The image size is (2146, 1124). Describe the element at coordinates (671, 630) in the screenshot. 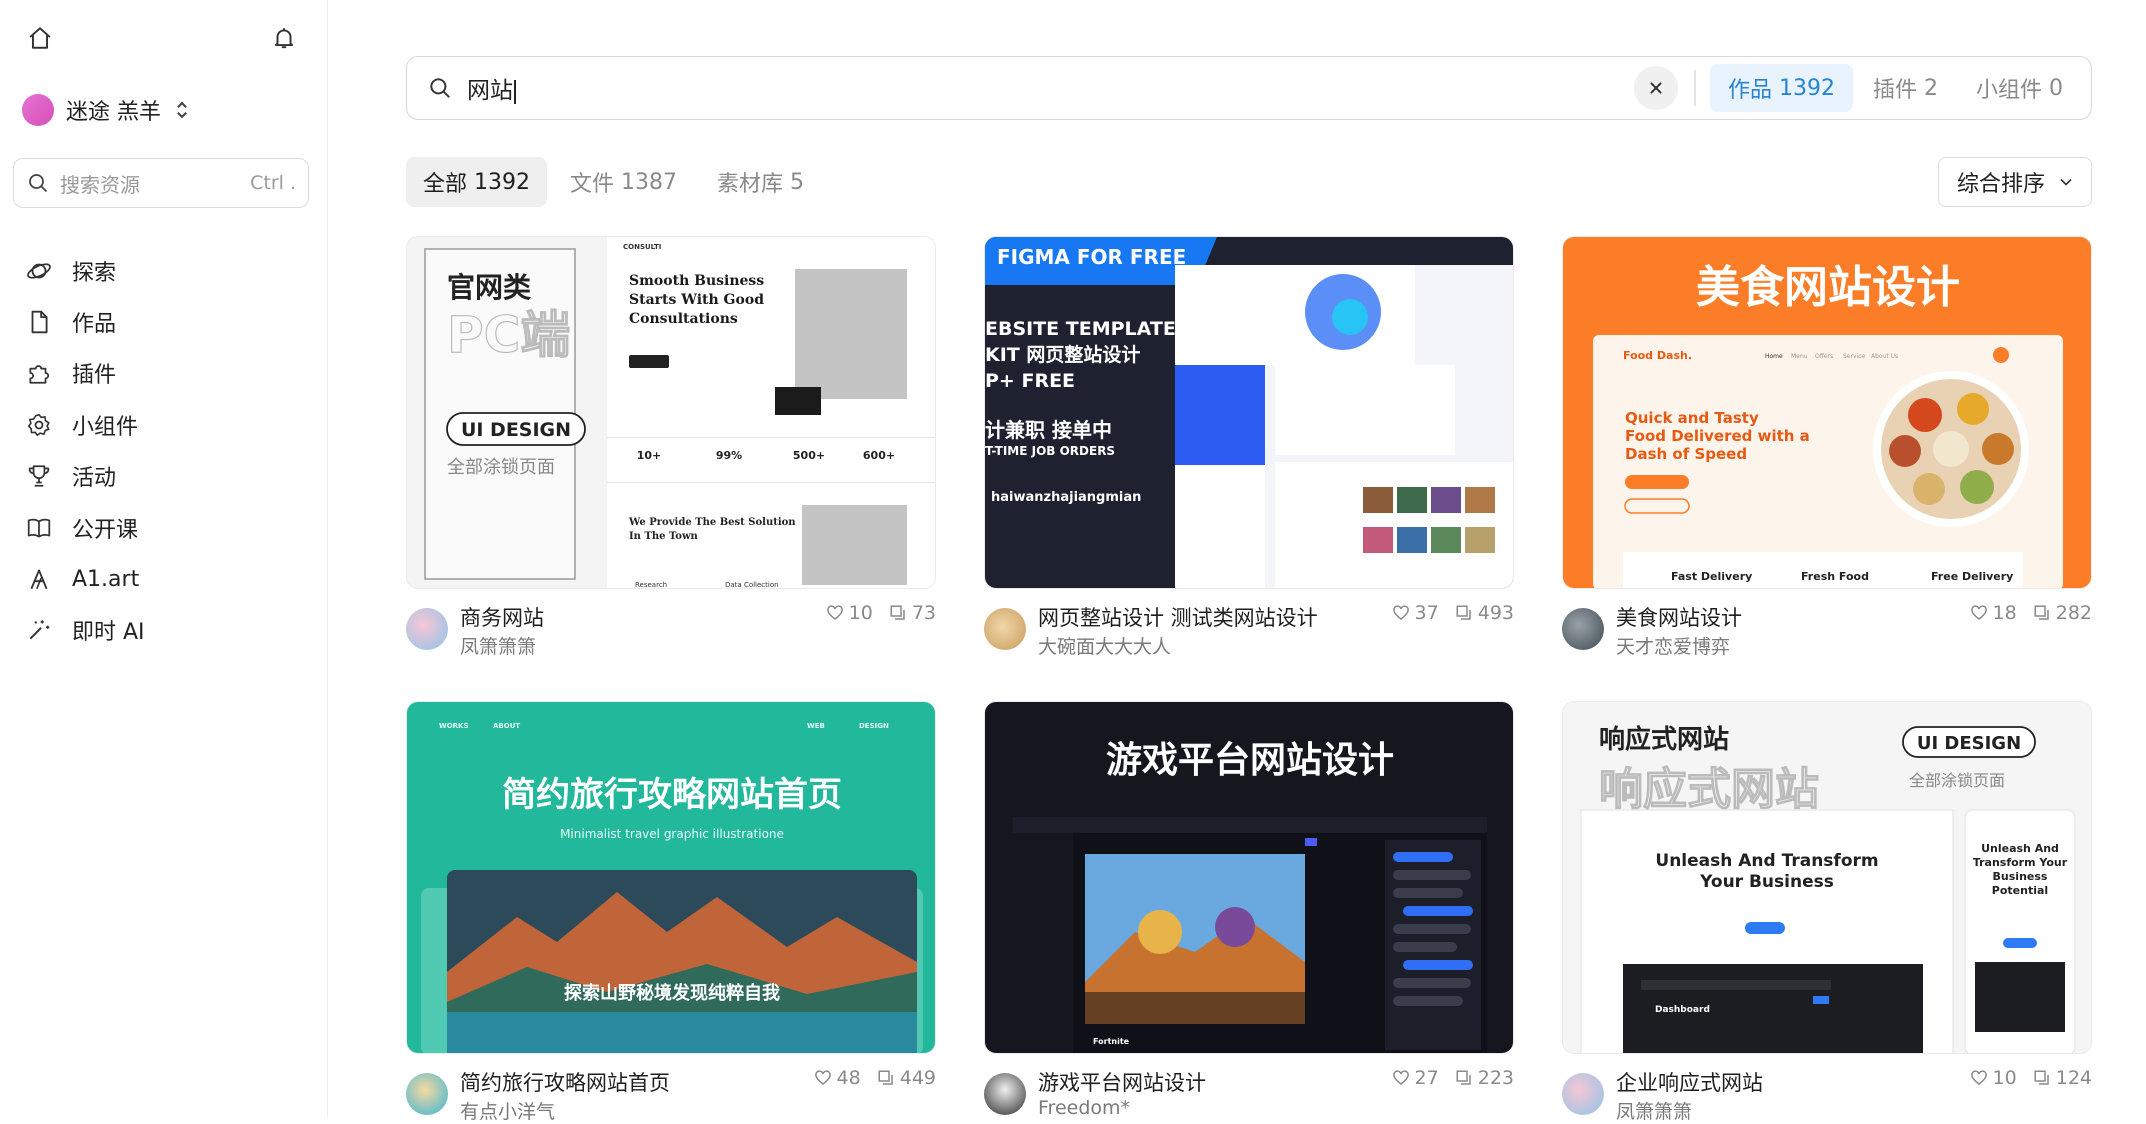

I see `card-meta: 商务网站 凤箫箫箫 10 73` at that location.